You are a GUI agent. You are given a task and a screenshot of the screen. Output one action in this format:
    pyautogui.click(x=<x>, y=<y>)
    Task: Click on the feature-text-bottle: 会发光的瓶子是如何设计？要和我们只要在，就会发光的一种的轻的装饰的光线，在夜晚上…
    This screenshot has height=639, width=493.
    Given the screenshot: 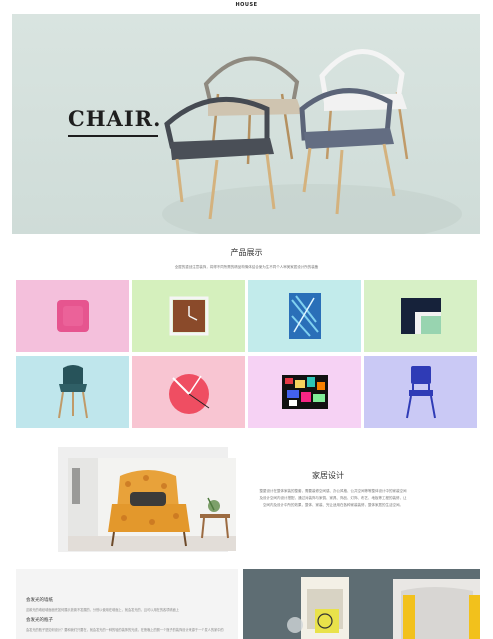 What is the action you would take?
    pyautogui.click(x=125, y=630)
    